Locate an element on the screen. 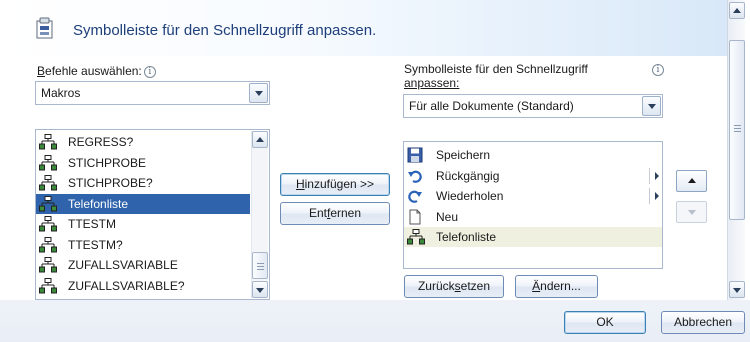 Image resolution: width=750 pixels, height=342 pixels. toolbar-item-telefonliste: Telefonliste is located at coordinates (533, 237).